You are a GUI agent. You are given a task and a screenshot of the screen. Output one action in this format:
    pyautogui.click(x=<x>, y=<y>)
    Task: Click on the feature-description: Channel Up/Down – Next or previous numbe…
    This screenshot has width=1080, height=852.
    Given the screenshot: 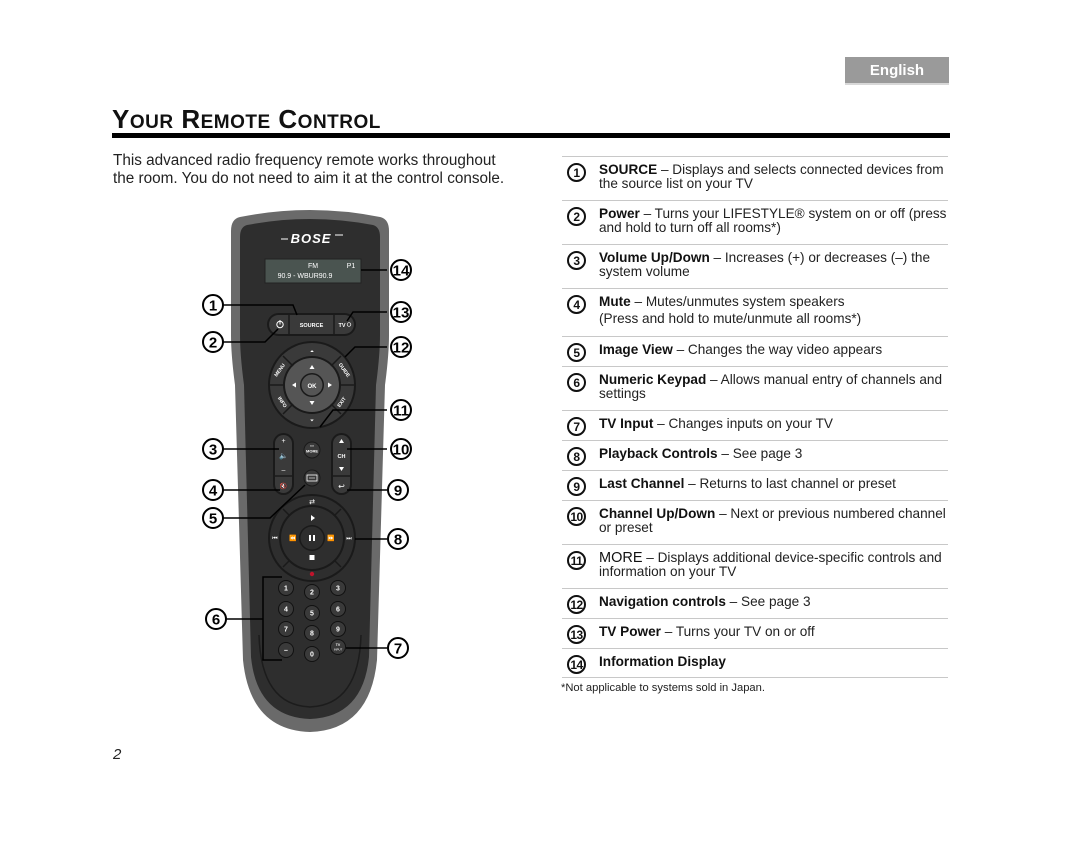 What is the action you would take?
    pyautogui.click(x=773, y=521)
    